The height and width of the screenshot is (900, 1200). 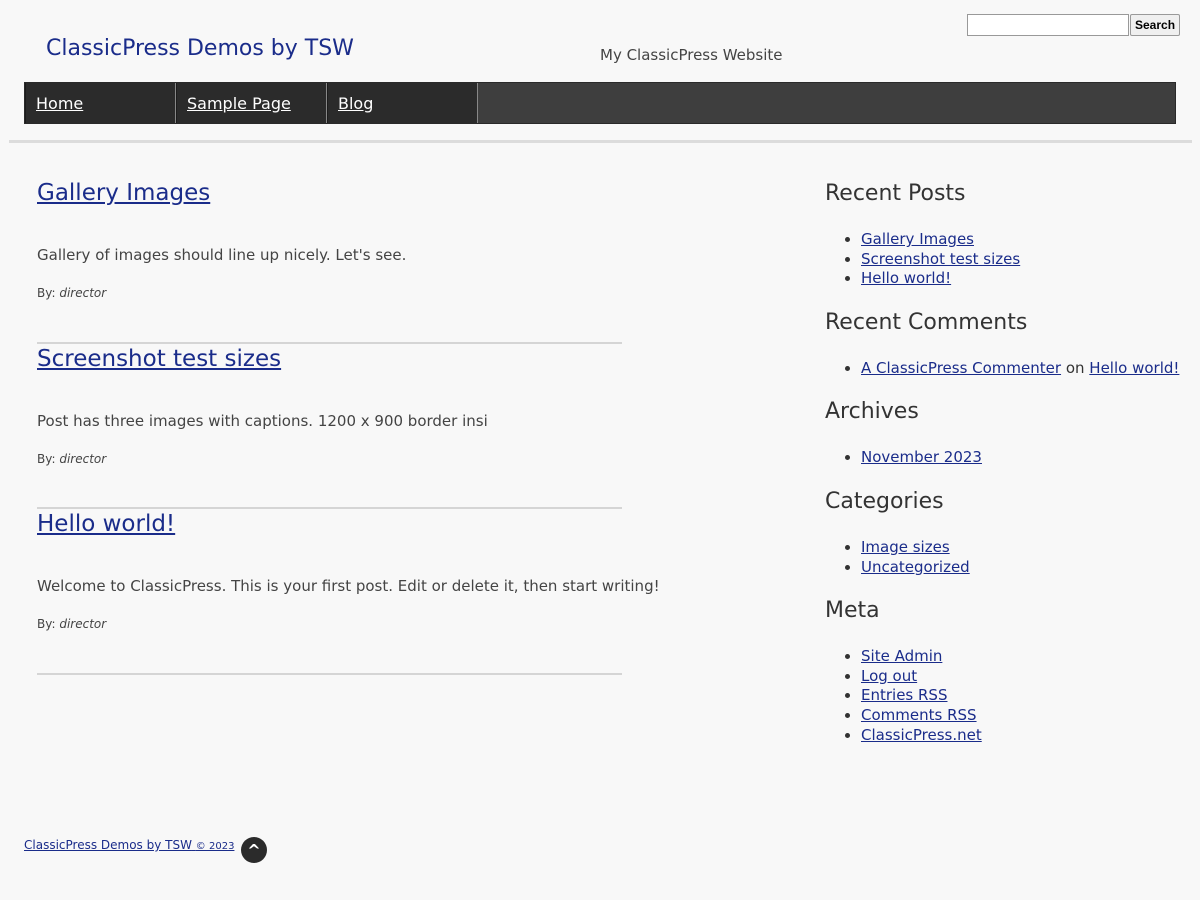 I want to click on post-title-link: Hello world!, so click(x=106, y=524).